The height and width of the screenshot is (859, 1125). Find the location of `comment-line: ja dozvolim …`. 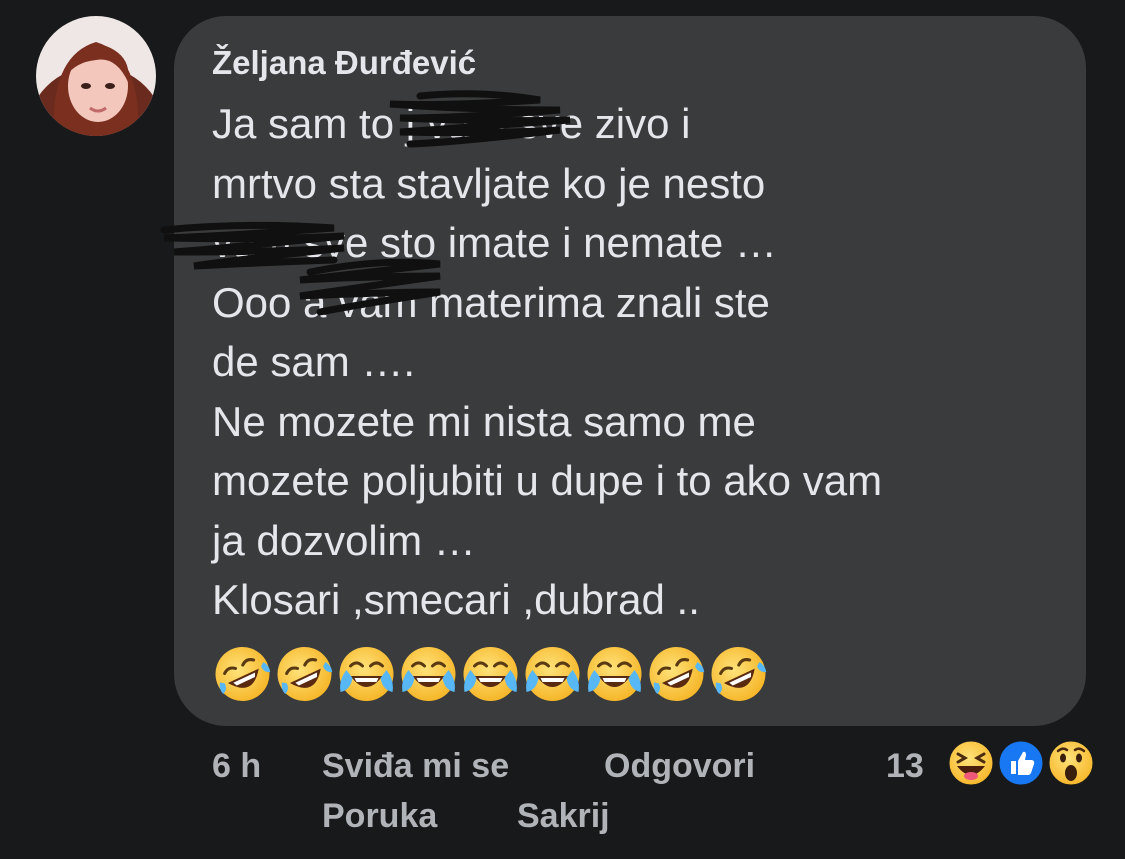

comment-line: ja dozvolim … is located at coordinates (344, 540).